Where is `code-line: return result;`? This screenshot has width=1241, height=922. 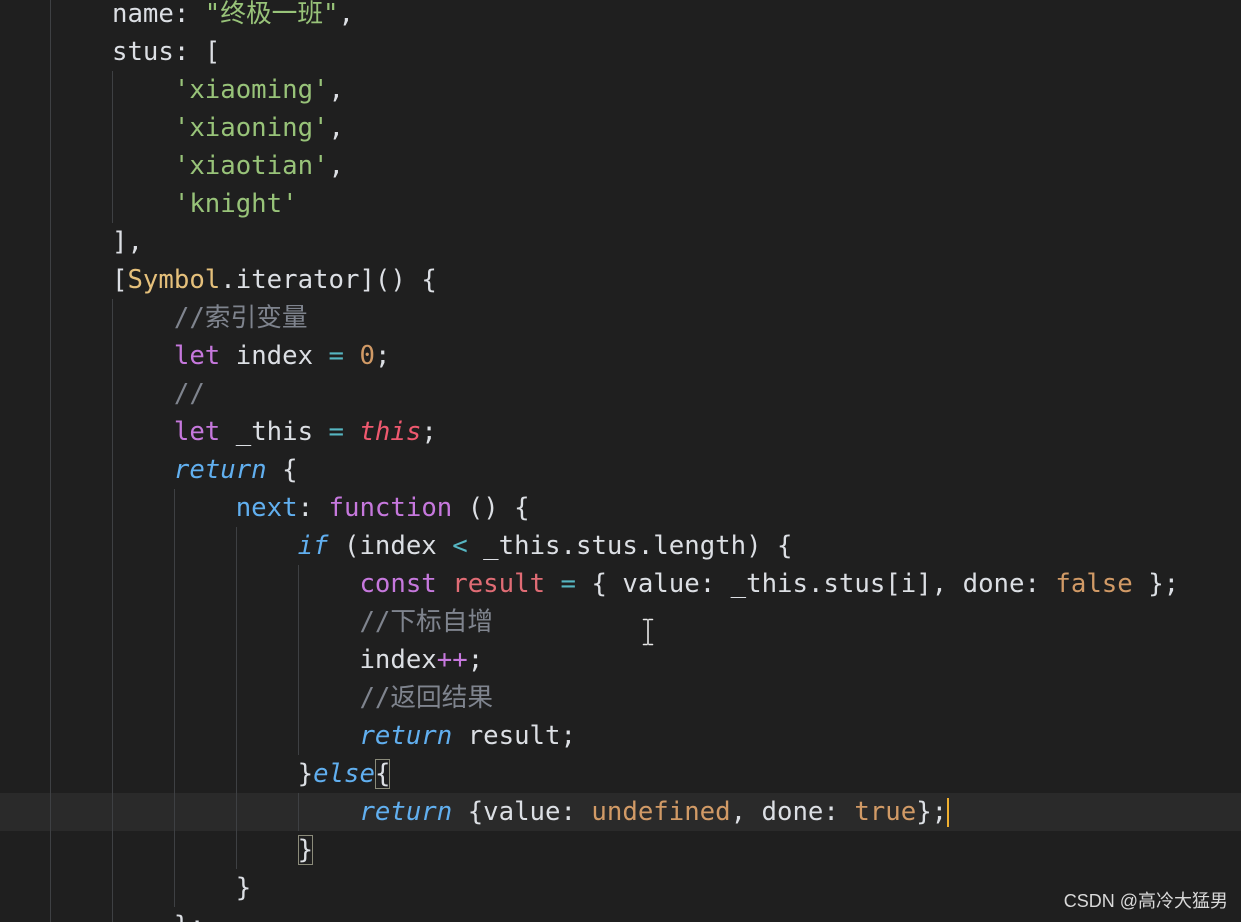 code-line: return result; is located at coordinates (620, 736).